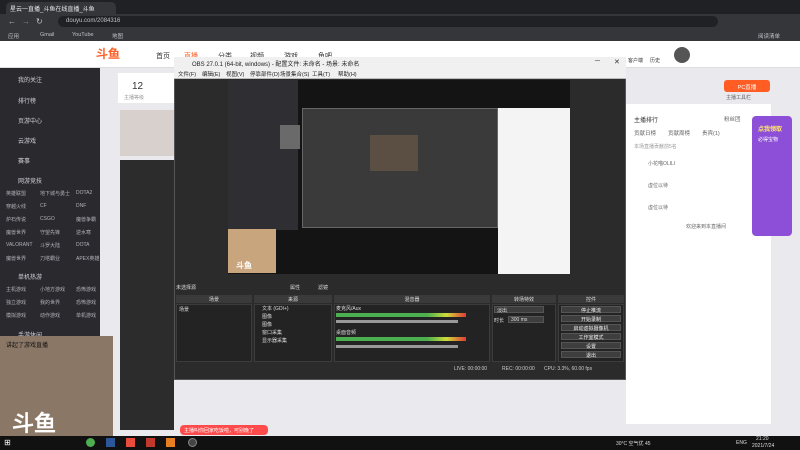 This screenshot has width=800, height=450. What do you see at coordinates (50, 302) in the screenshot?
I see `sidebar-game: 我的世界` at bounding box center [50, 302].